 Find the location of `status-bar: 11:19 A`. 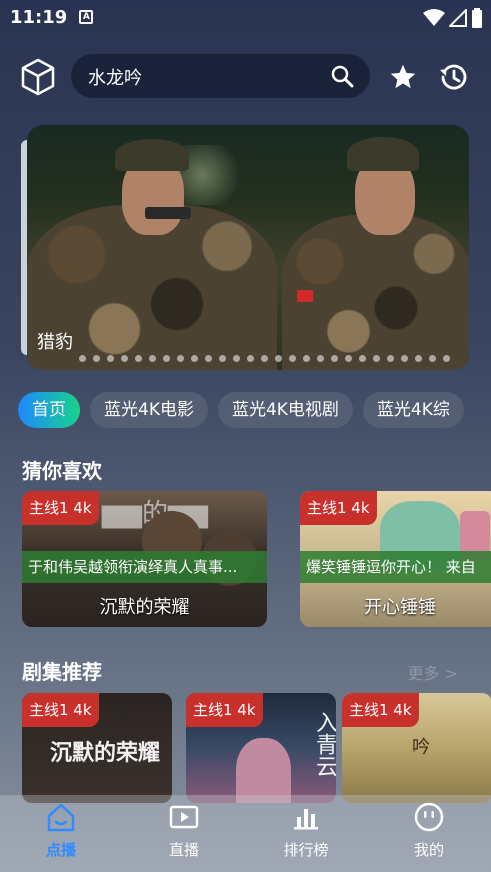

status-bar: 11:19 A is located at coordinates (245, 17).